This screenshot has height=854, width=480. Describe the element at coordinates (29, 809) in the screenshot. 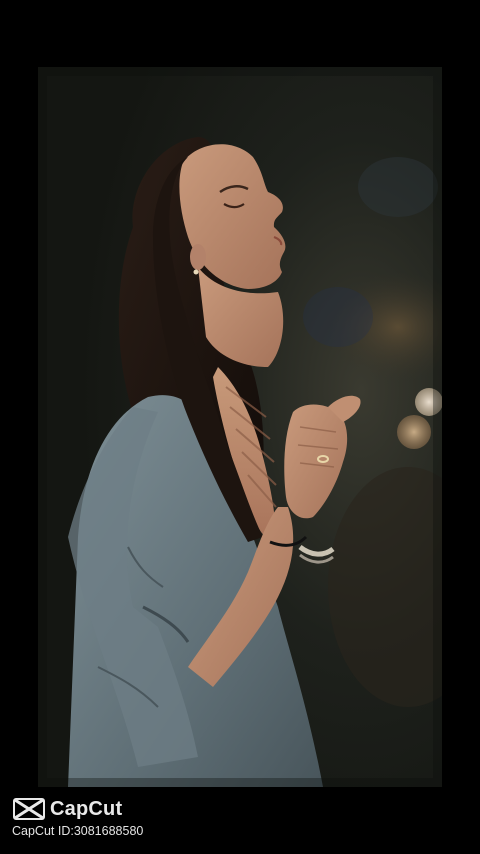

I see `capcut-logo-icon` at that location.